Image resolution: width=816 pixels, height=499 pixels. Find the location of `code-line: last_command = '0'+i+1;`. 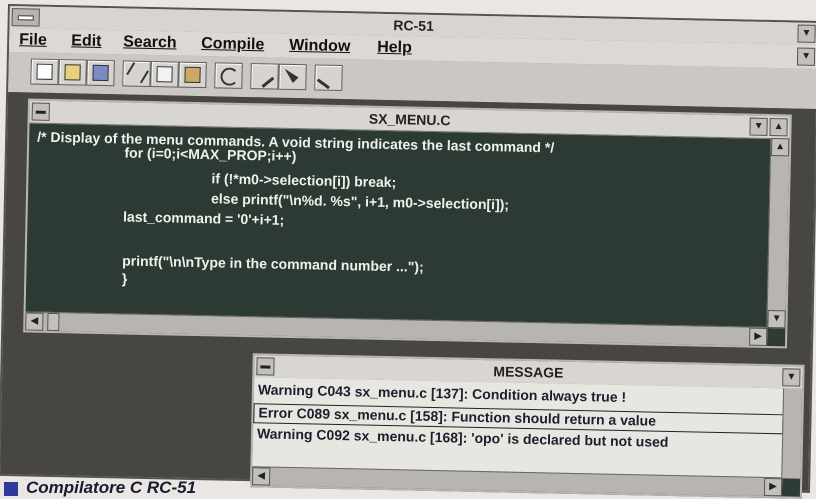

code-line: last_command = '0'+i+1; is located at coordinates (196, 218).